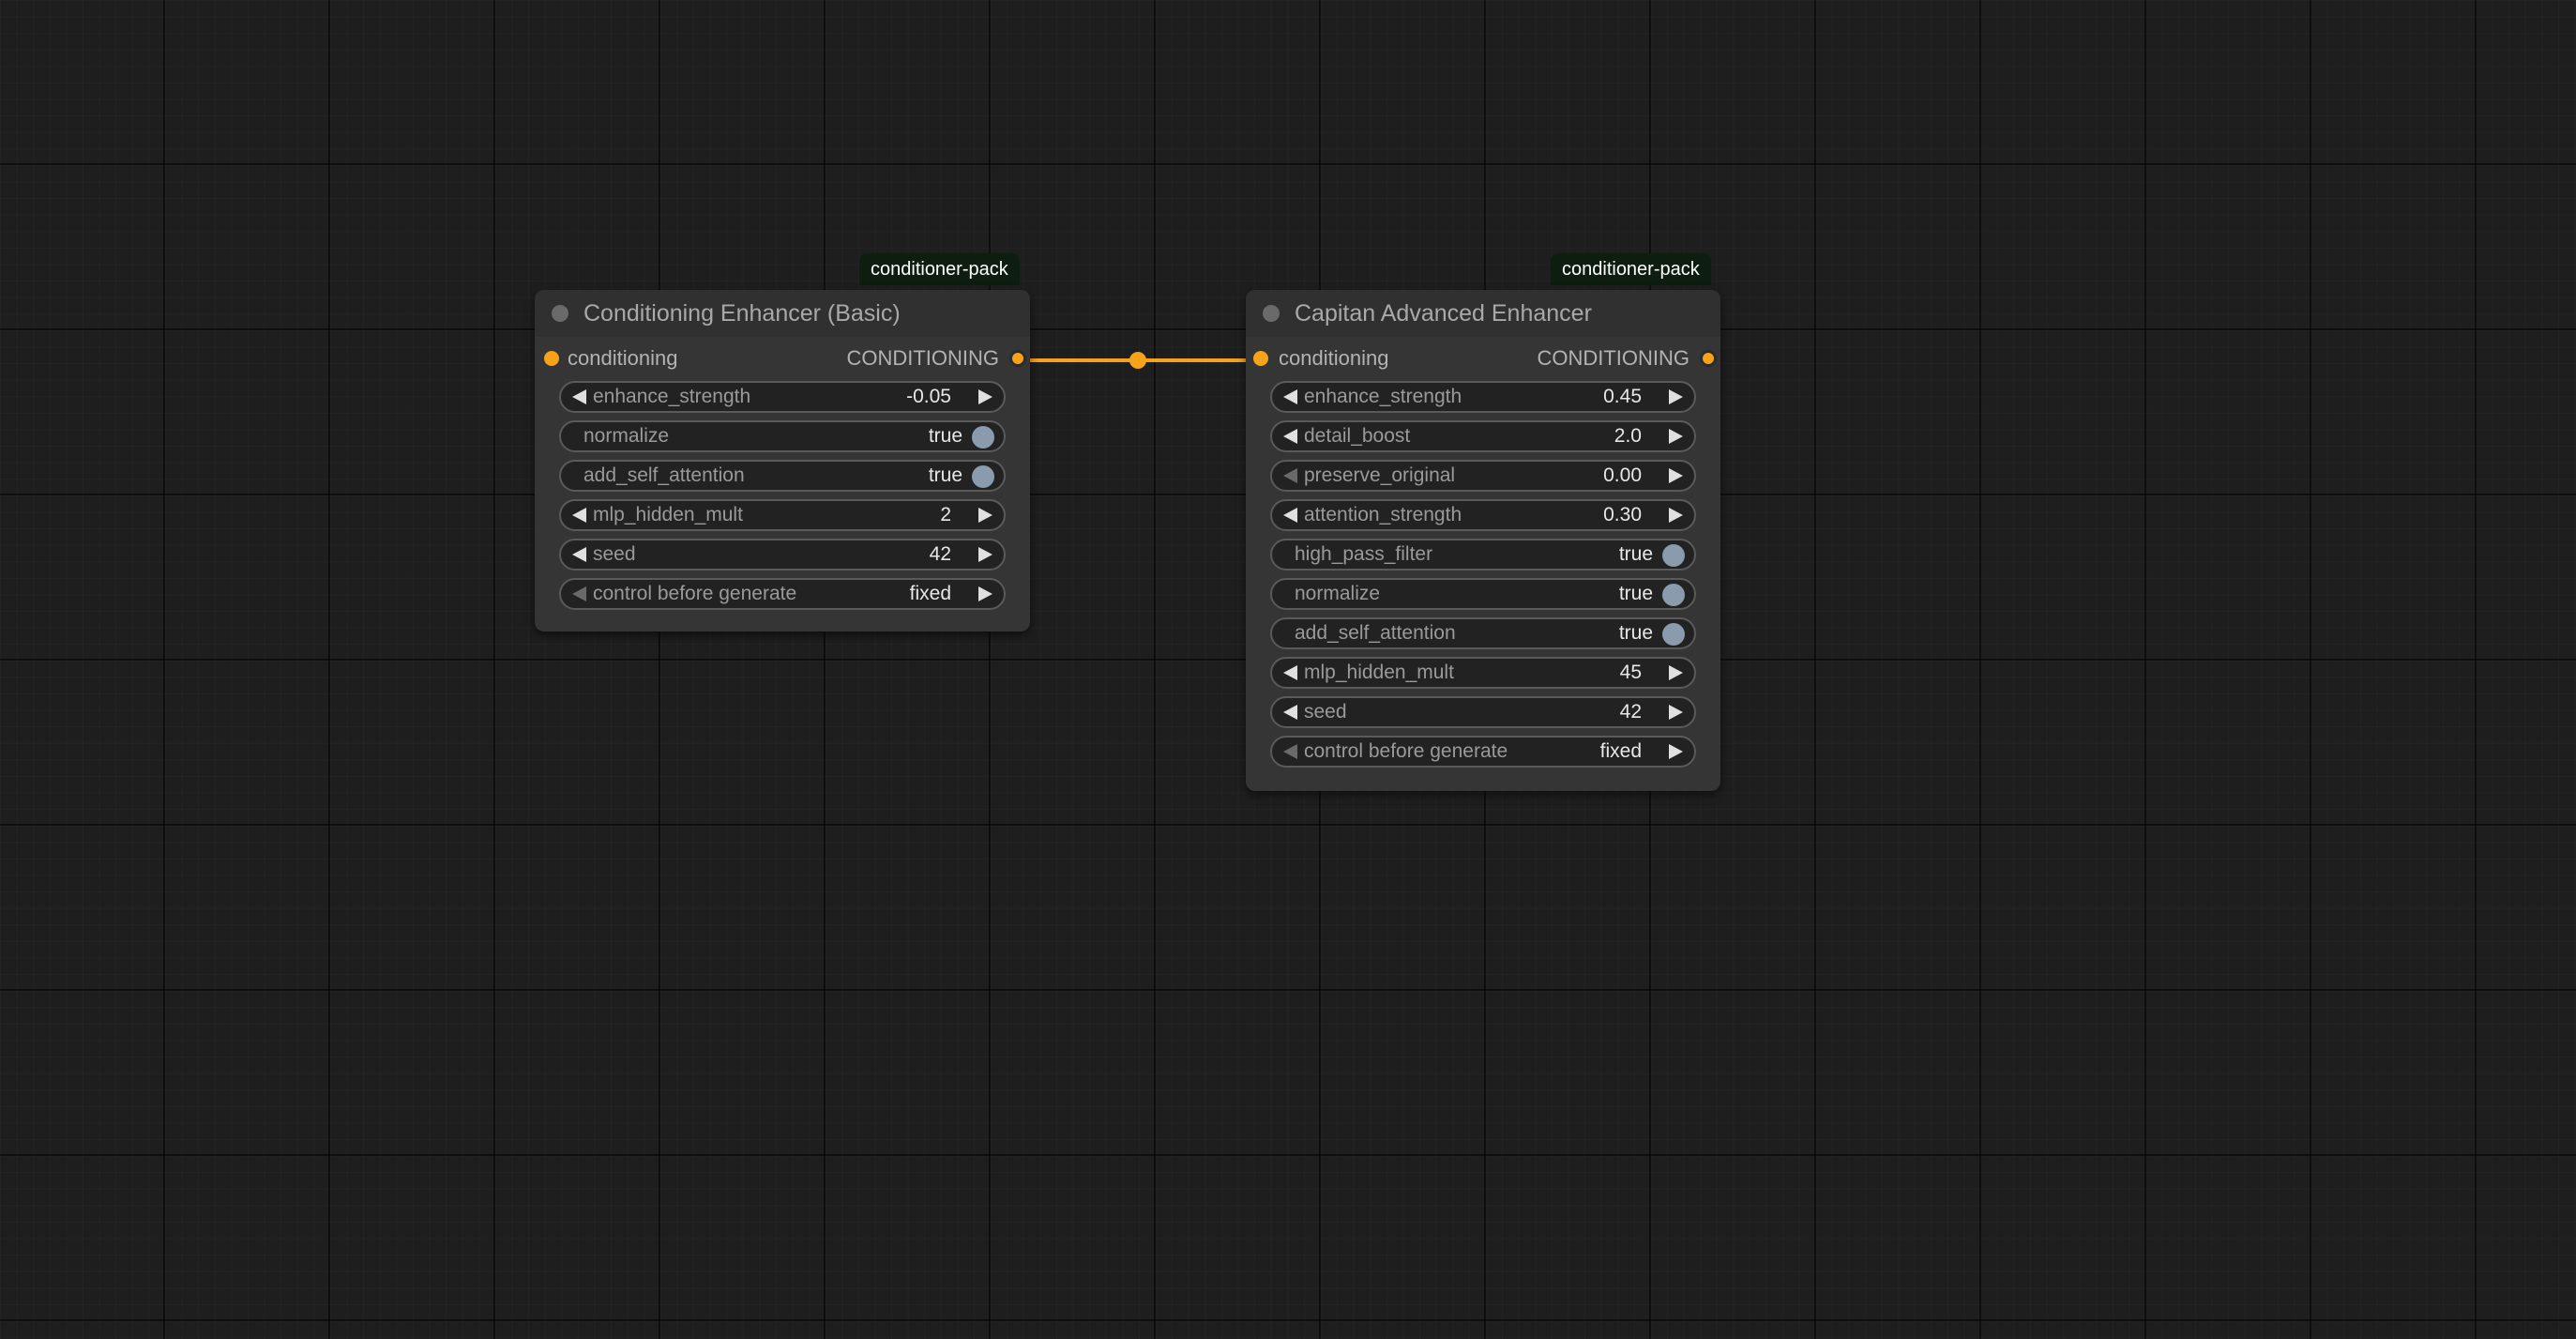 Image resolution: width=2576 pixels, height=1339 pixels. Describe the element at coordinates (945, 514) in the screenshot. I see `widget-value: 2` at that location.